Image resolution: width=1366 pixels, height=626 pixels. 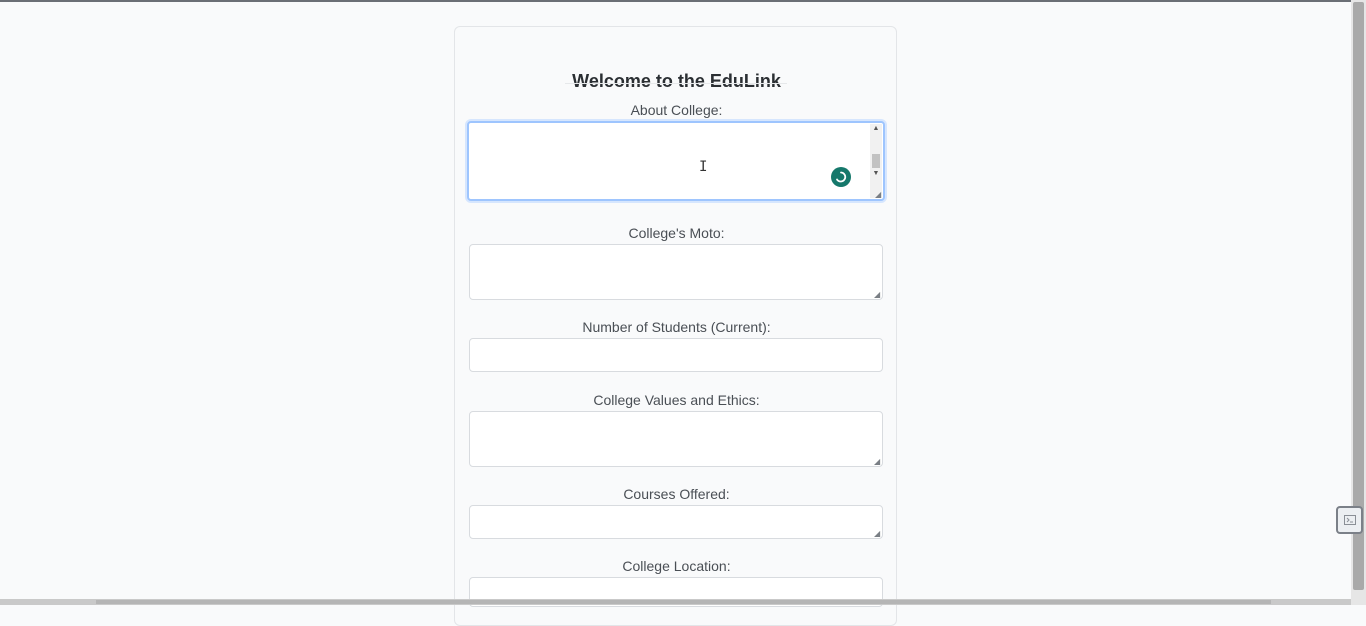 What do you see at coordinates (676, 566) in the screenshot?
I see `college-location-label: College Location:` at bounding box center [676, 566].